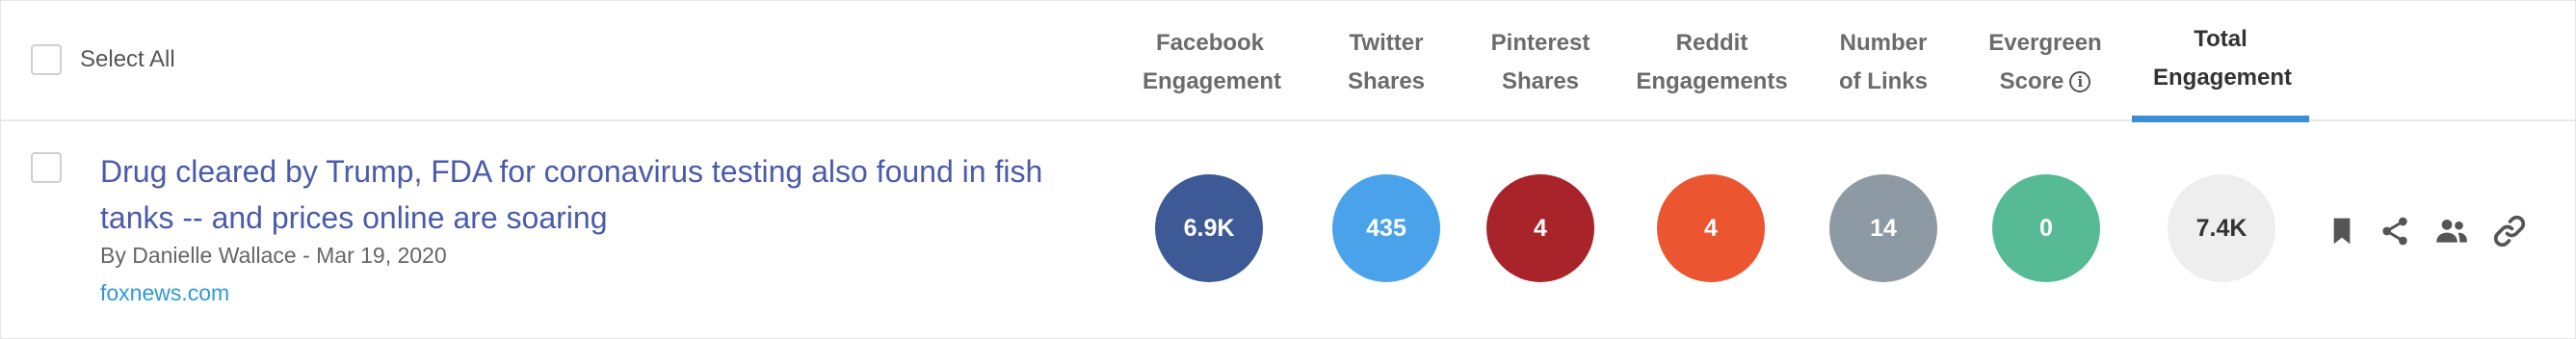 This screenshot has height=339, width=2576. What do you see at coordinates (2045, 62) in the screenshot?
I see `column-evergreen-score: Evergreen Score i` at bounding box center [2045, 62].